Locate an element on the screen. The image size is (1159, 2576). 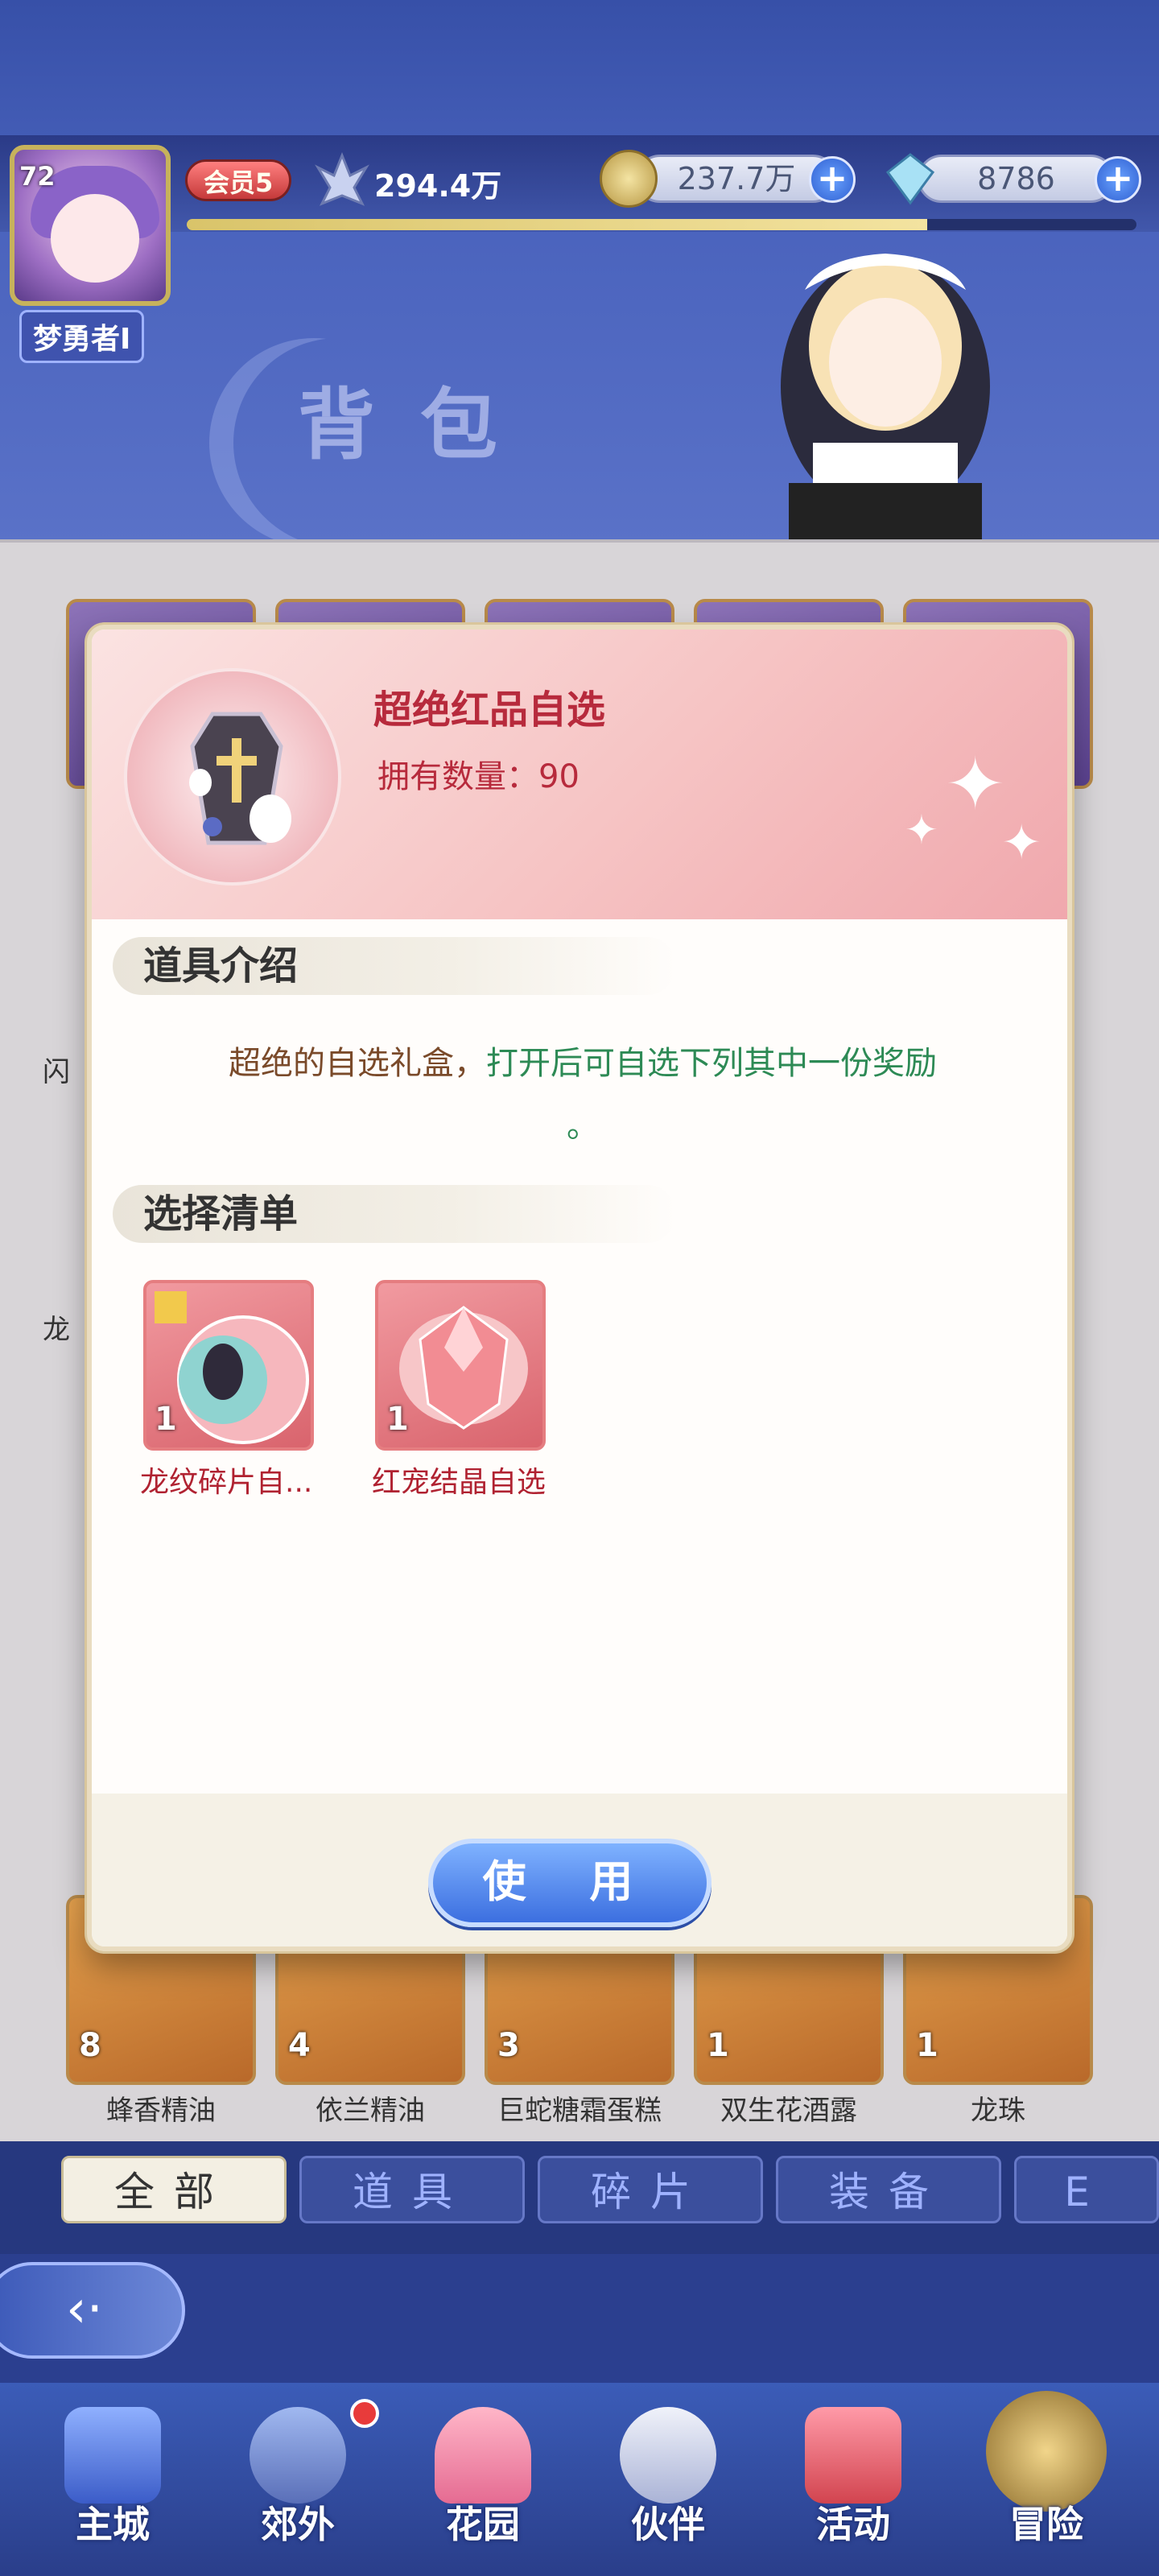
reward-name: 红宠结晶自选 is located at coordinates (460, 1482).